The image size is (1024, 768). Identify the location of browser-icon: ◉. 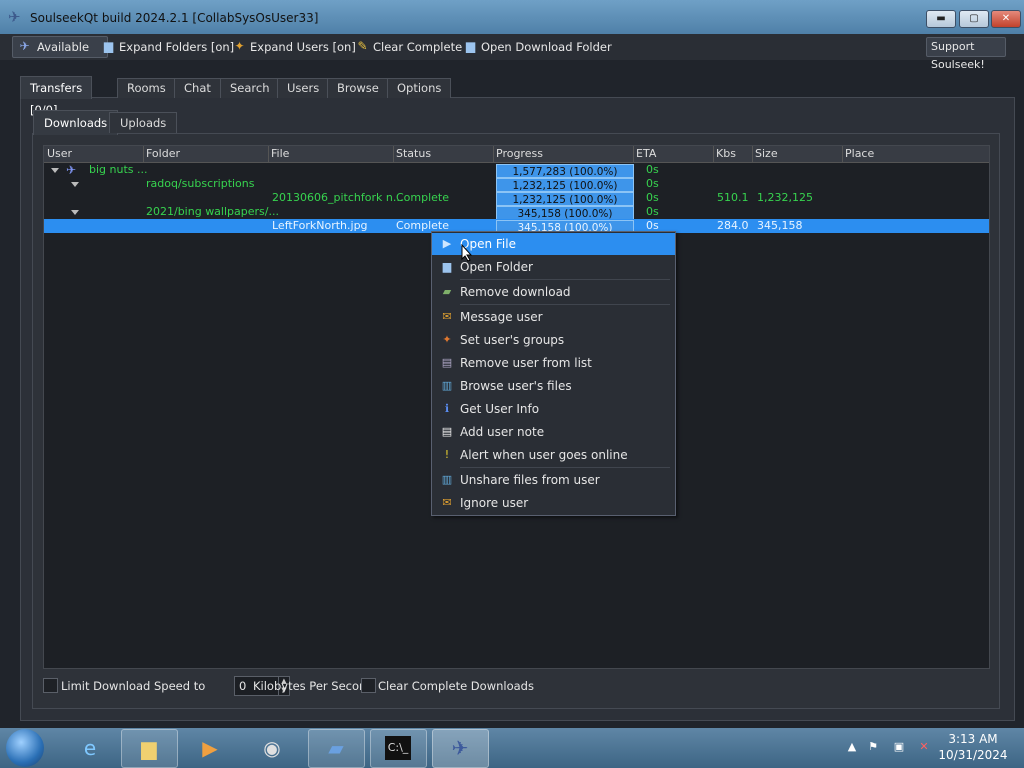
(272, 748).